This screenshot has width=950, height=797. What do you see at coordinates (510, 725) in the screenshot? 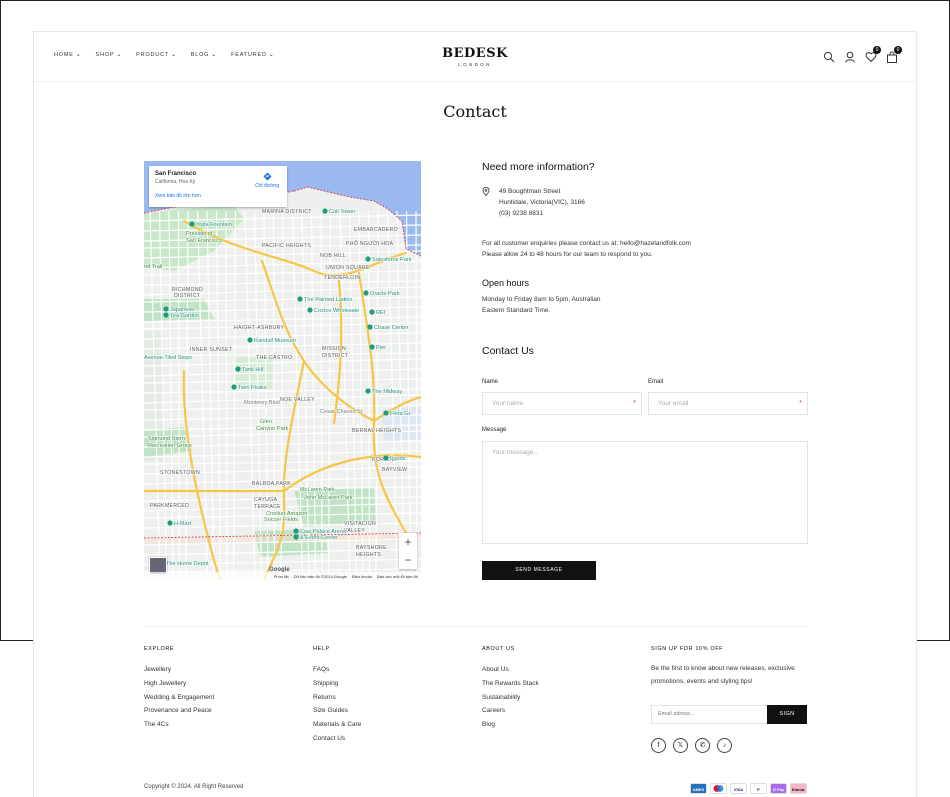
I see `footer-link: Blog` at bounding box center [510, 725].